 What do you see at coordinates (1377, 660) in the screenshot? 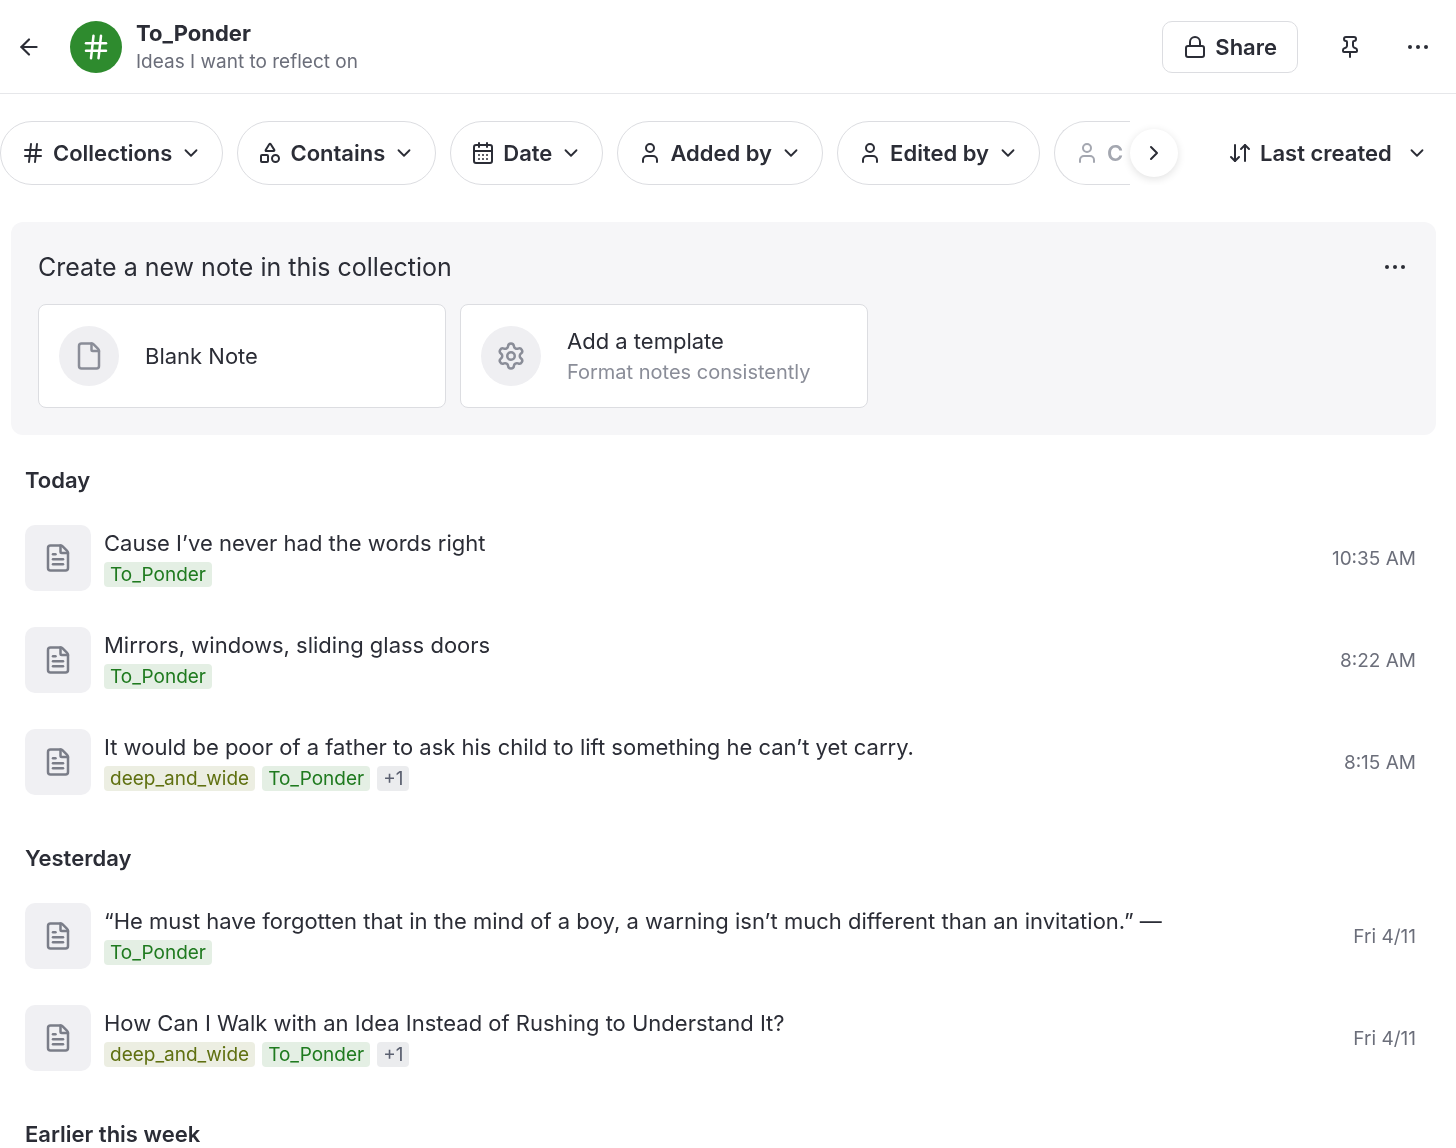
I see `note-time: 8:22 AM` at bounding box center [1377, 660].